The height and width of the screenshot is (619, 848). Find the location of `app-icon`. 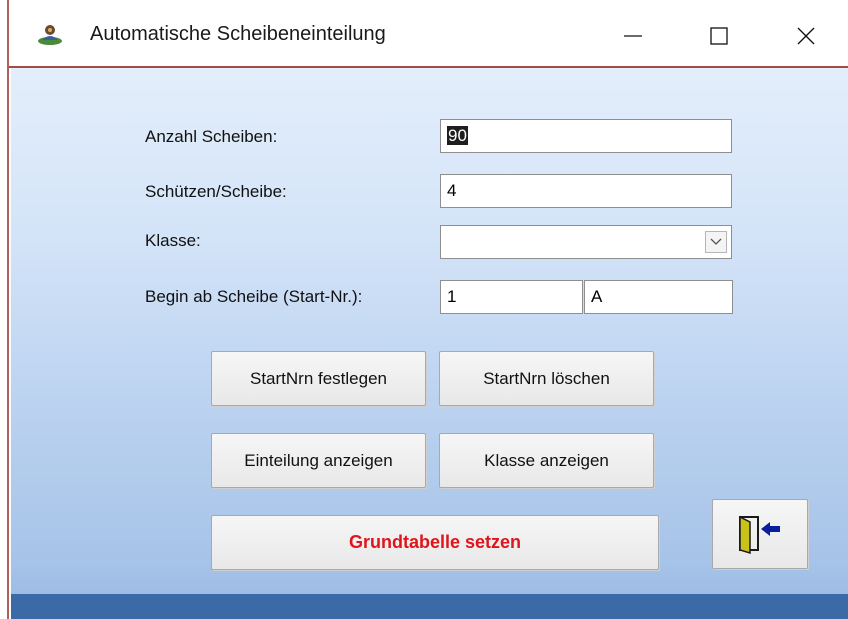

app-icon is located at coordinates (50, 35).